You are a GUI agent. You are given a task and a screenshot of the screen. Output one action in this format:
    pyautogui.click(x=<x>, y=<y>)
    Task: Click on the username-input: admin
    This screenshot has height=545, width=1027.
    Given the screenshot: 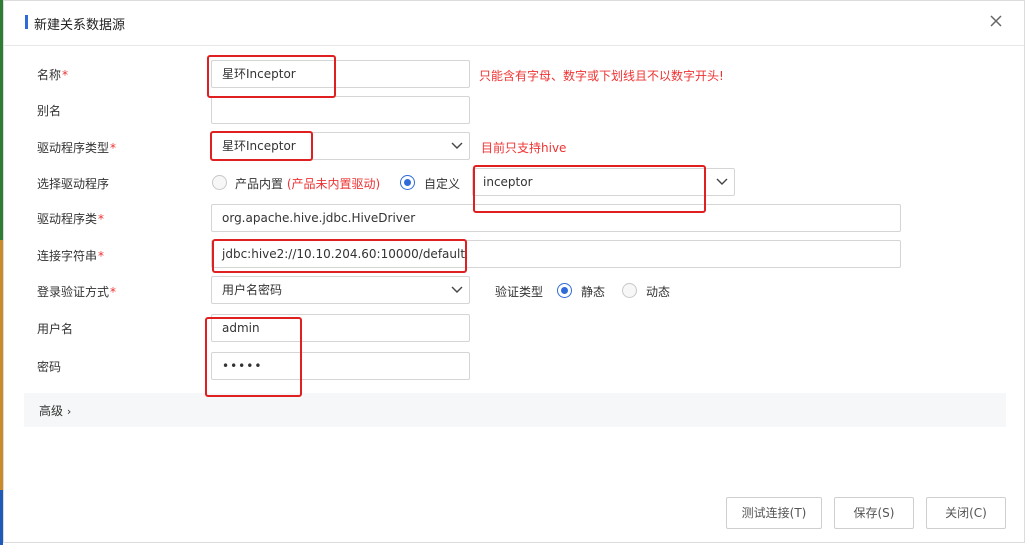 What is the action you would take?
    pyautogui.click(x=340, y=328)
    